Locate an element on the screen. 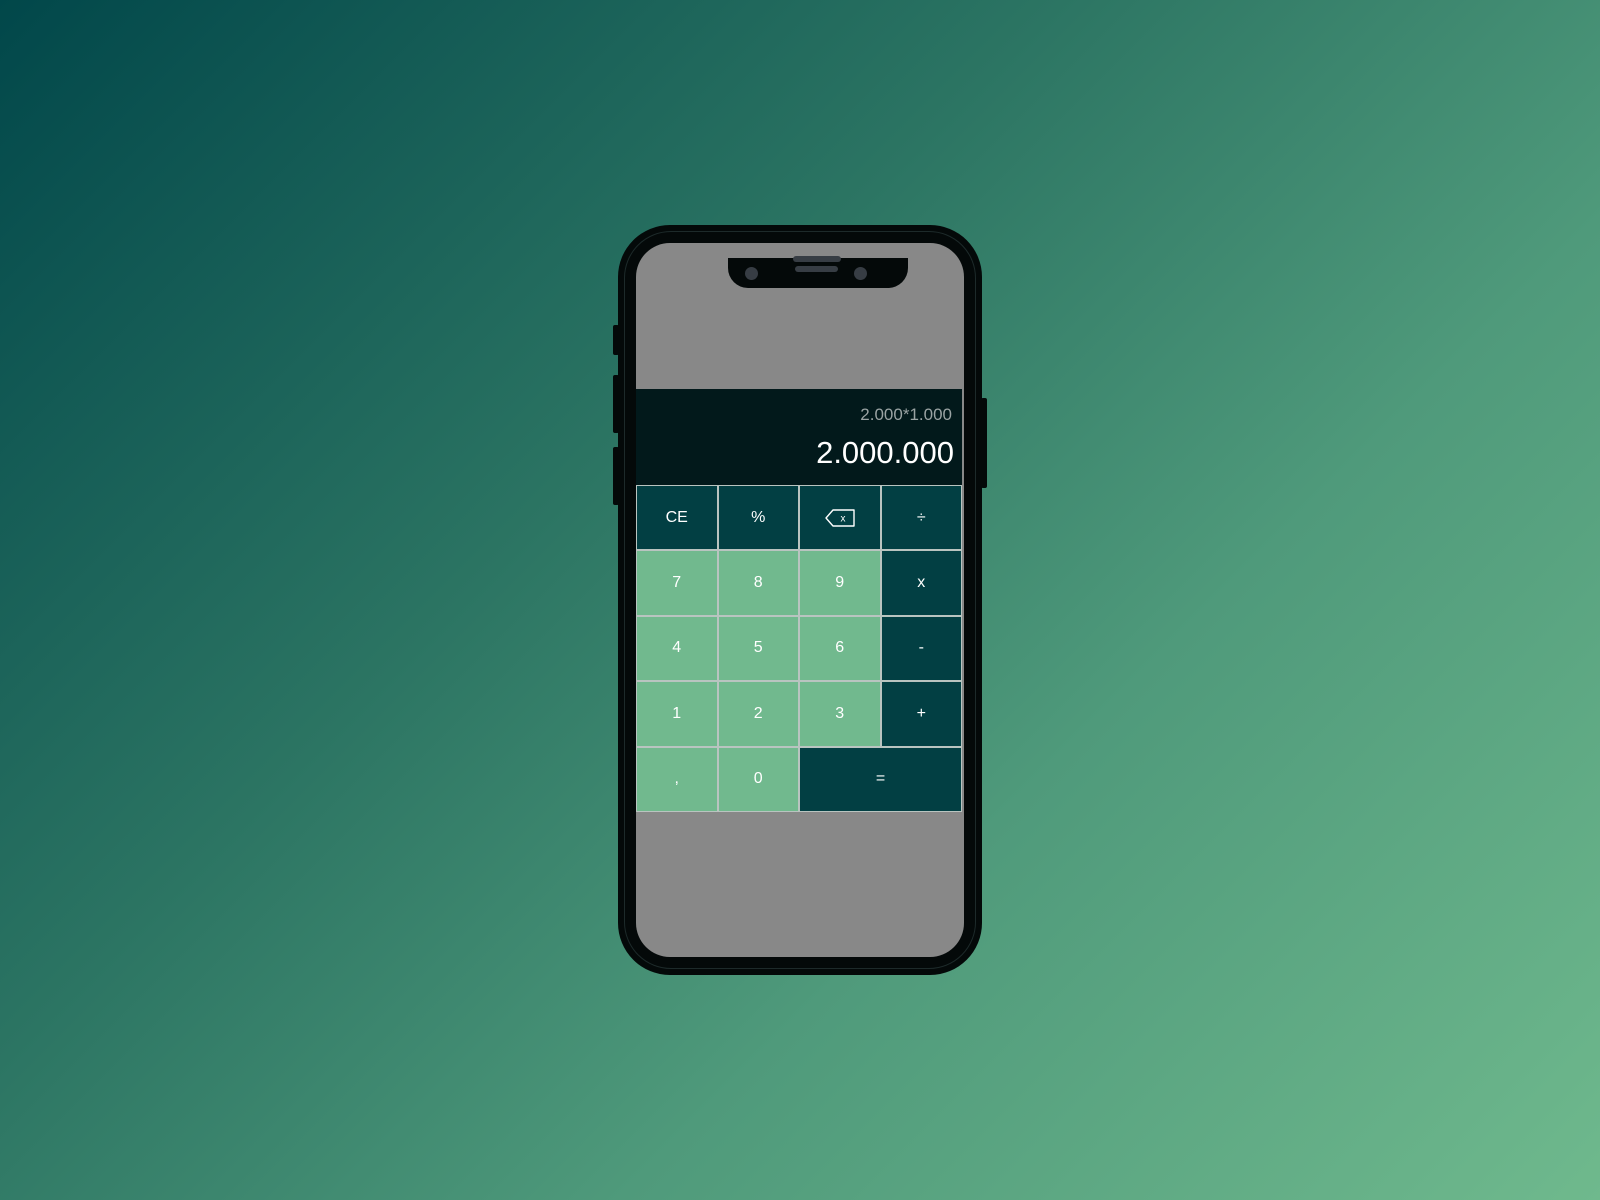  digit-0-button: 0 is located at coordinates (758, 779).